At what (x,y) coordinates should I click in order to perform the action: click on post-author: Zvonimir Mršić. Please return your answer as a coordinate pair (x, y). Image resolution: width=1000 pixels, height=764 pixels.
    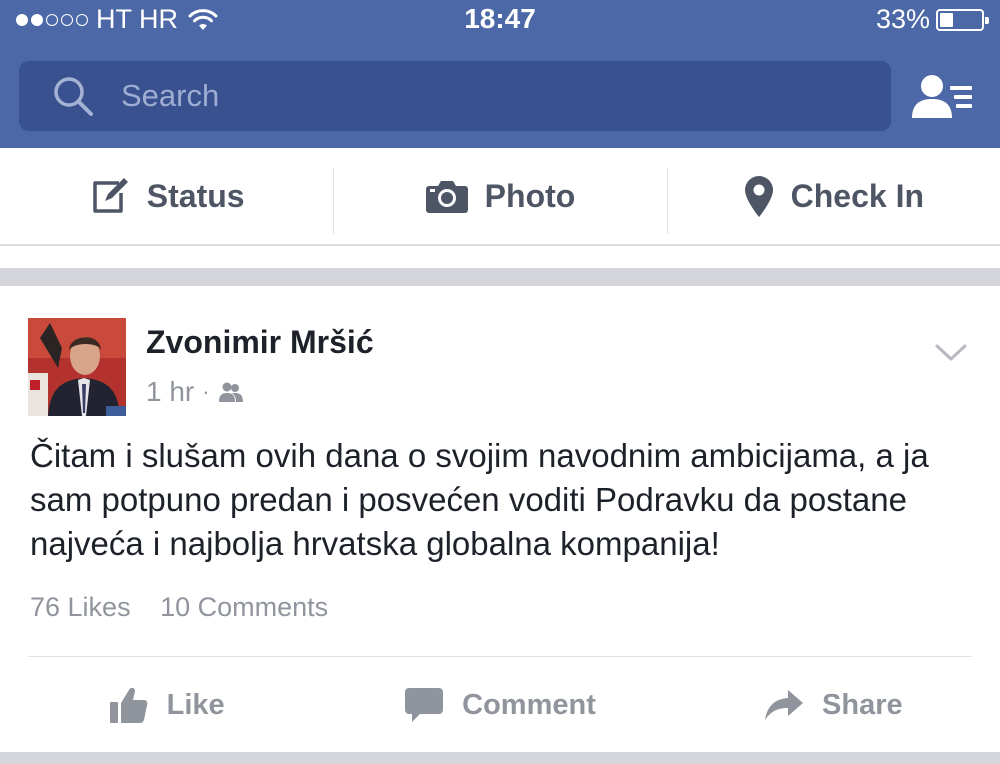
    Looking at the image, I should click on (260, 342).